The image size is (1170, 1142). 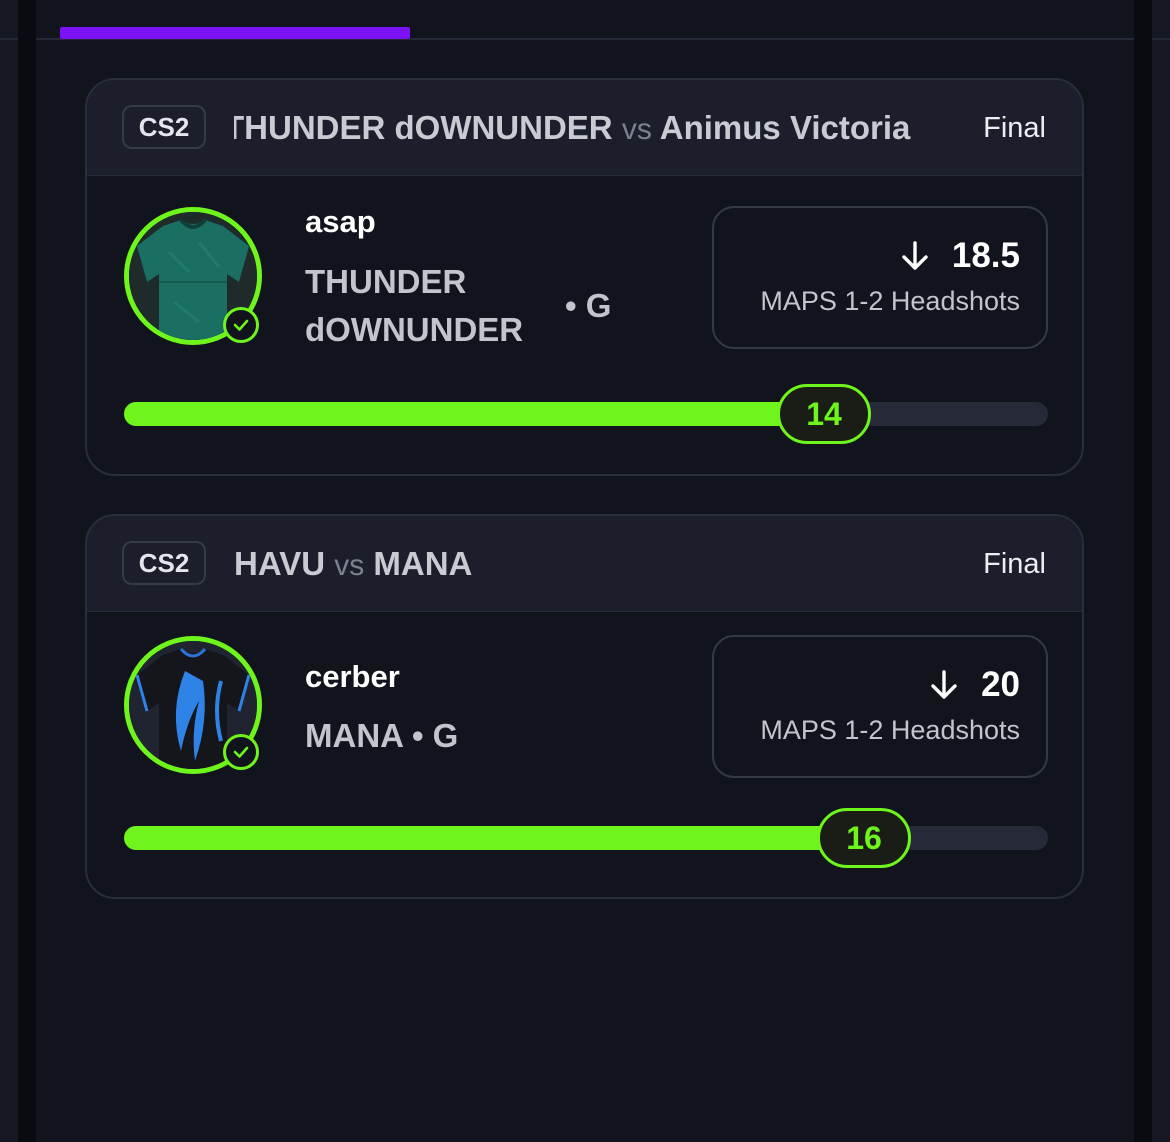 I want to click on left-edge, so click(x=9, y=571).